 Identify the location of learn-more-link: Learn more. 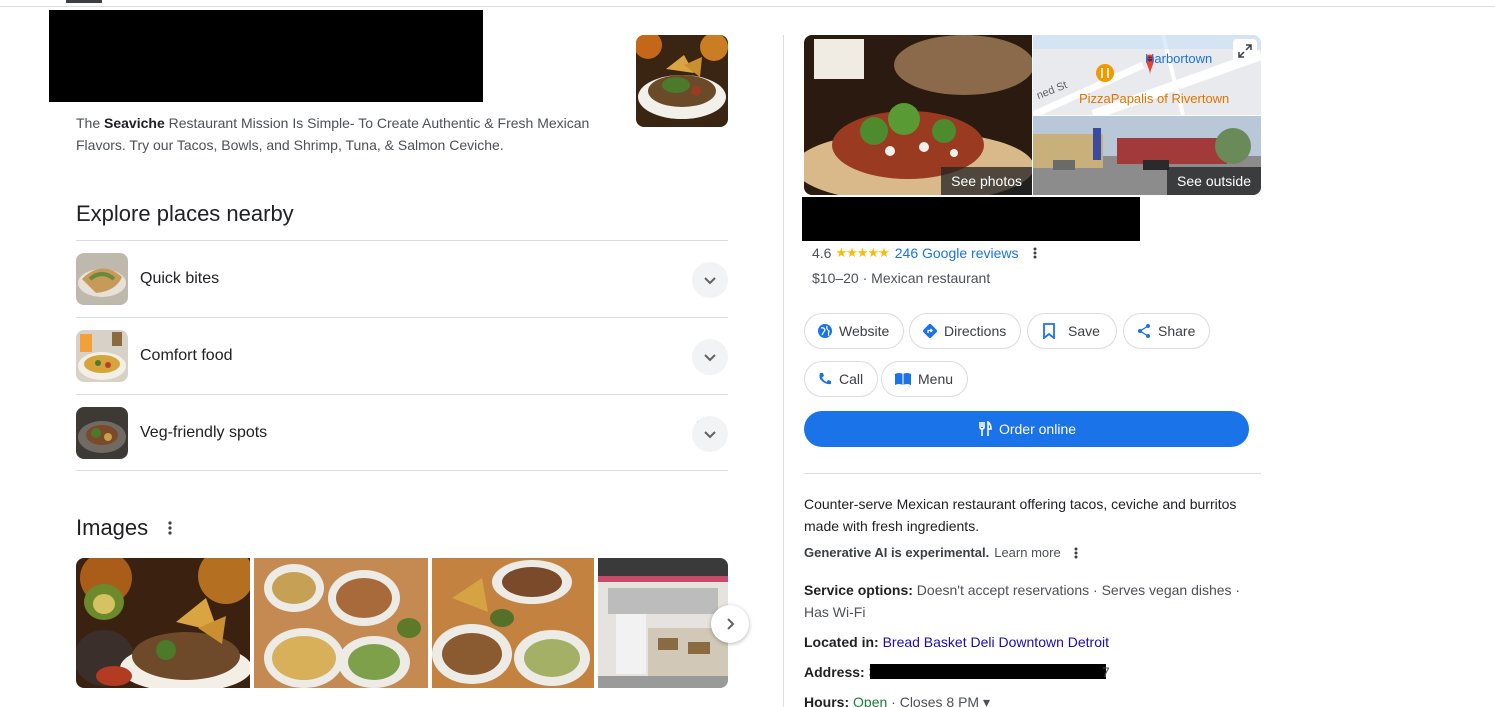
(1027, 552).